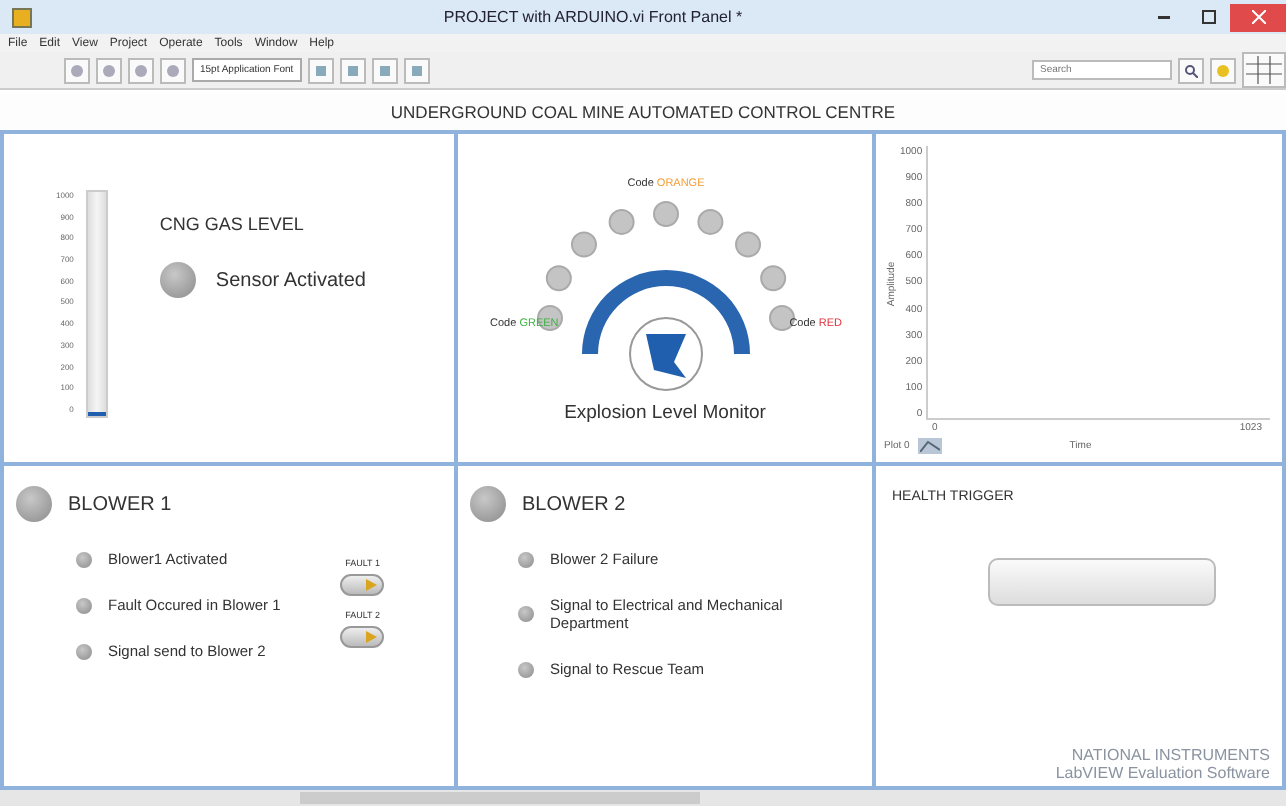 The height and width of the screenshot is (806, 1286). I want to click on watermark-brand: NATIONAL INSTRUMENTS, so click(1170, 755).